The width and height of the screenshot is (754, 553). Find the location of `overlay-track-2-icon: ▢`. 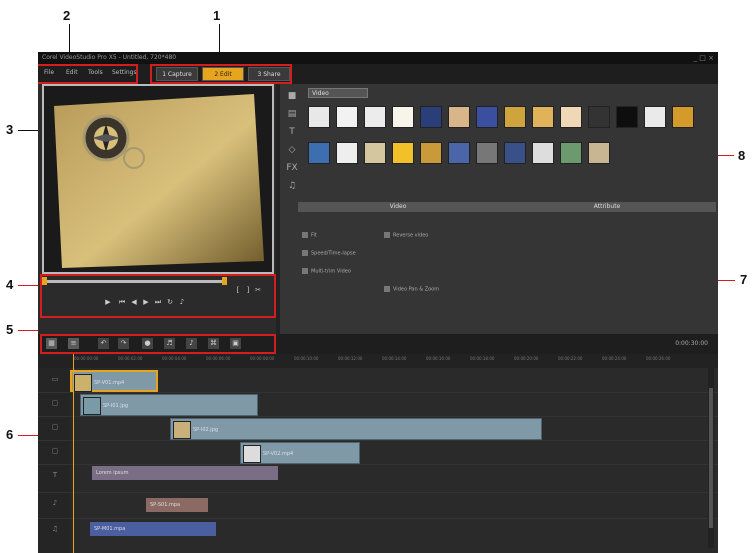

overlay-track-2-icon: ▢ is located at coordinates (55, 427).